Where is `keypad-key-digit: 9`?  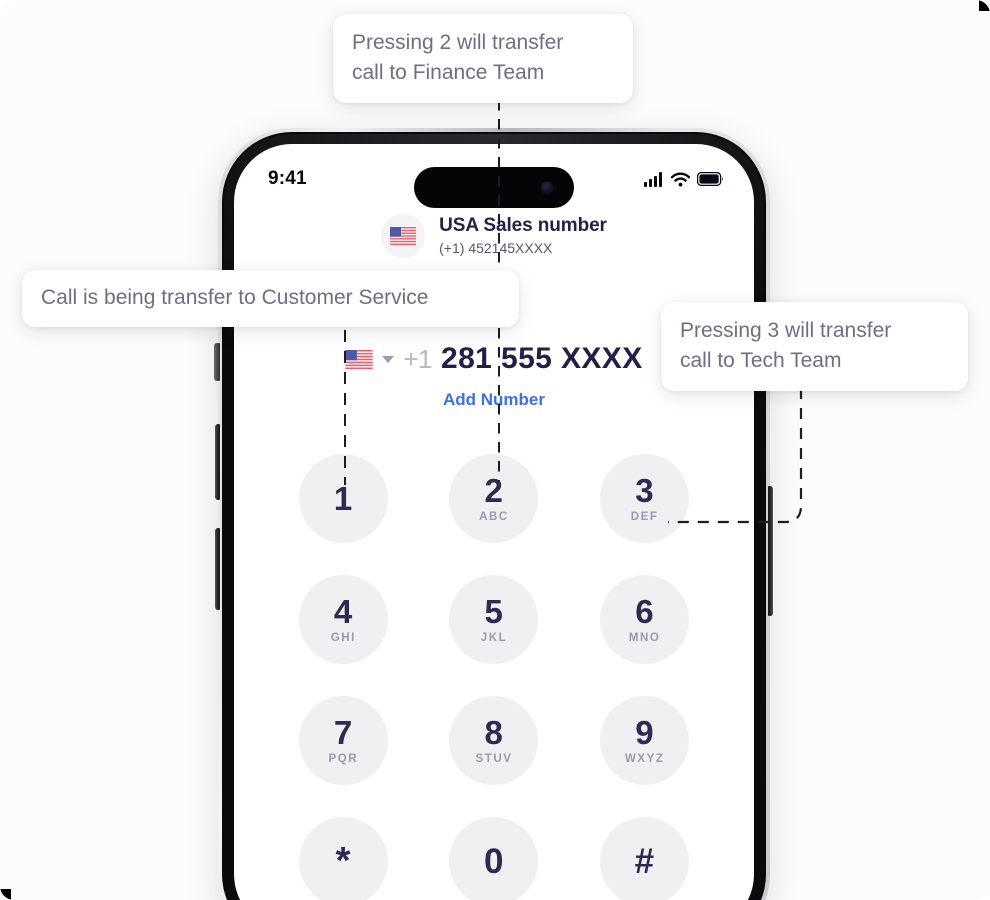
keypad-key-digit: 9 is located at coordinates (645, 732).